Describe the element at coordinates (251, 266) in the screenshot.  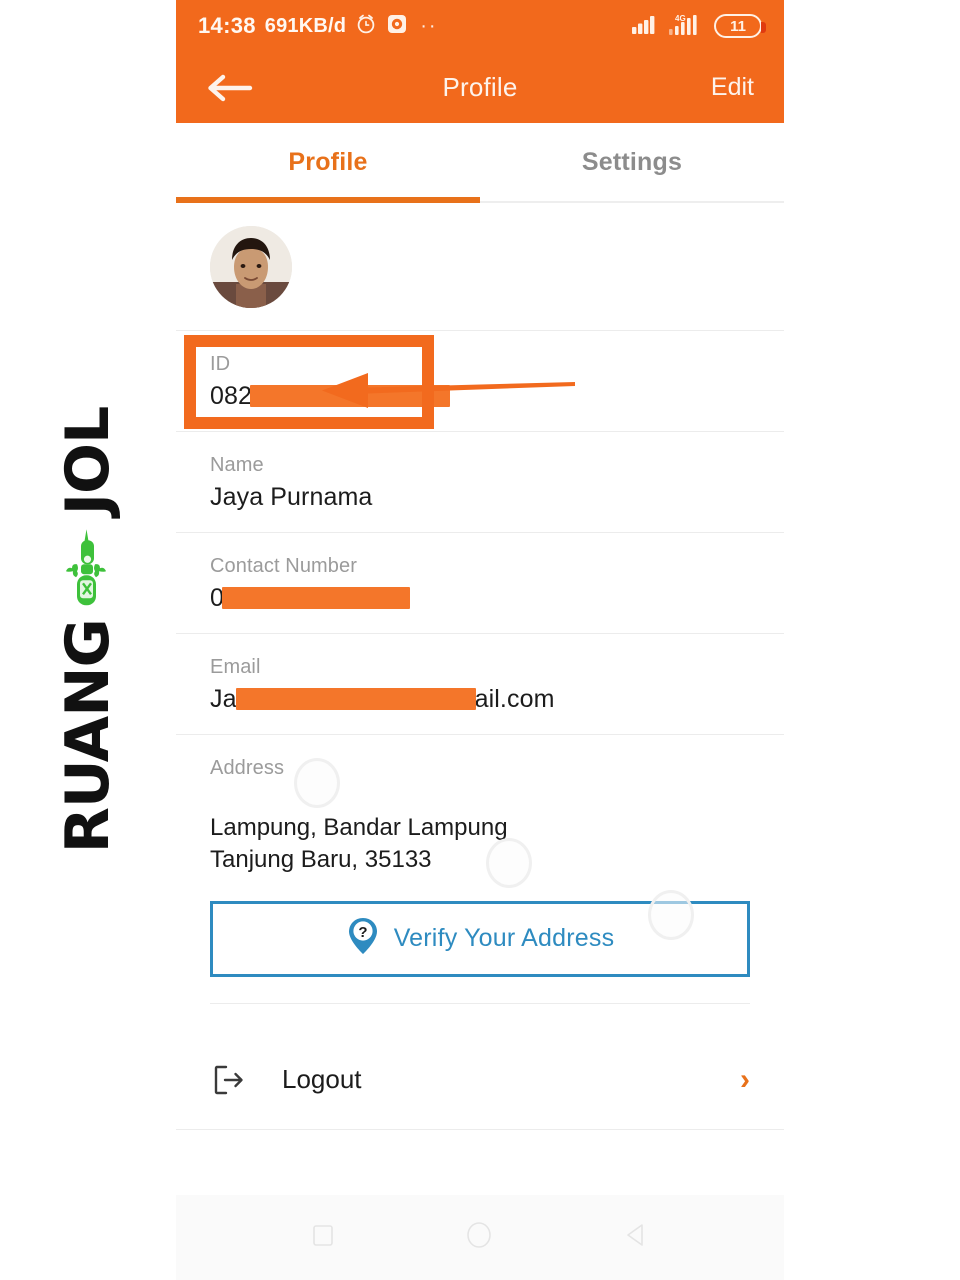
I see `avatar` at that location.